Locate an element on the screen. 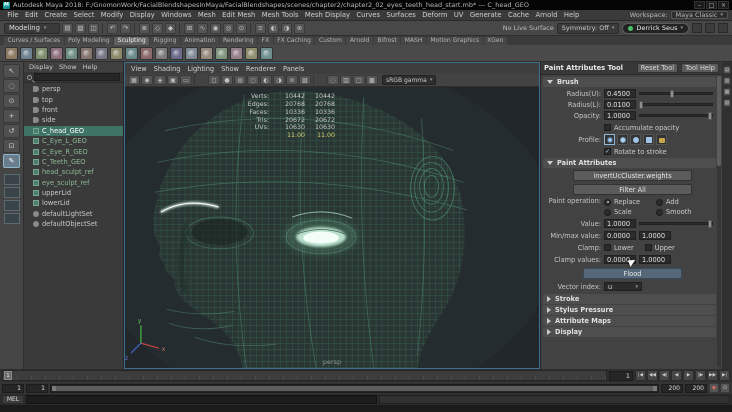 This screenshot has width=732, height=412. render-icon: ◐ is located at coordinates (273, 28).